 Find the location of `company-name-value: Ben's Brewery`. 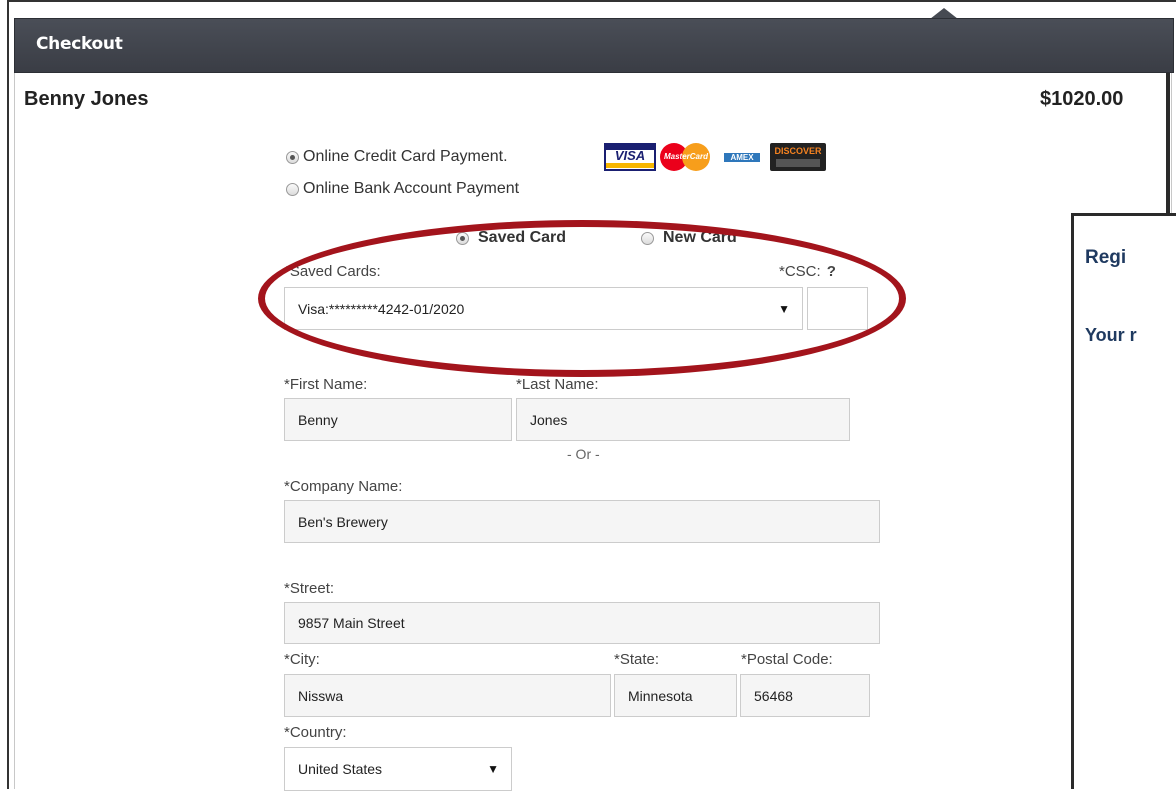

company-name-value: Ben's Brewery is located at coordinates (343, 521).